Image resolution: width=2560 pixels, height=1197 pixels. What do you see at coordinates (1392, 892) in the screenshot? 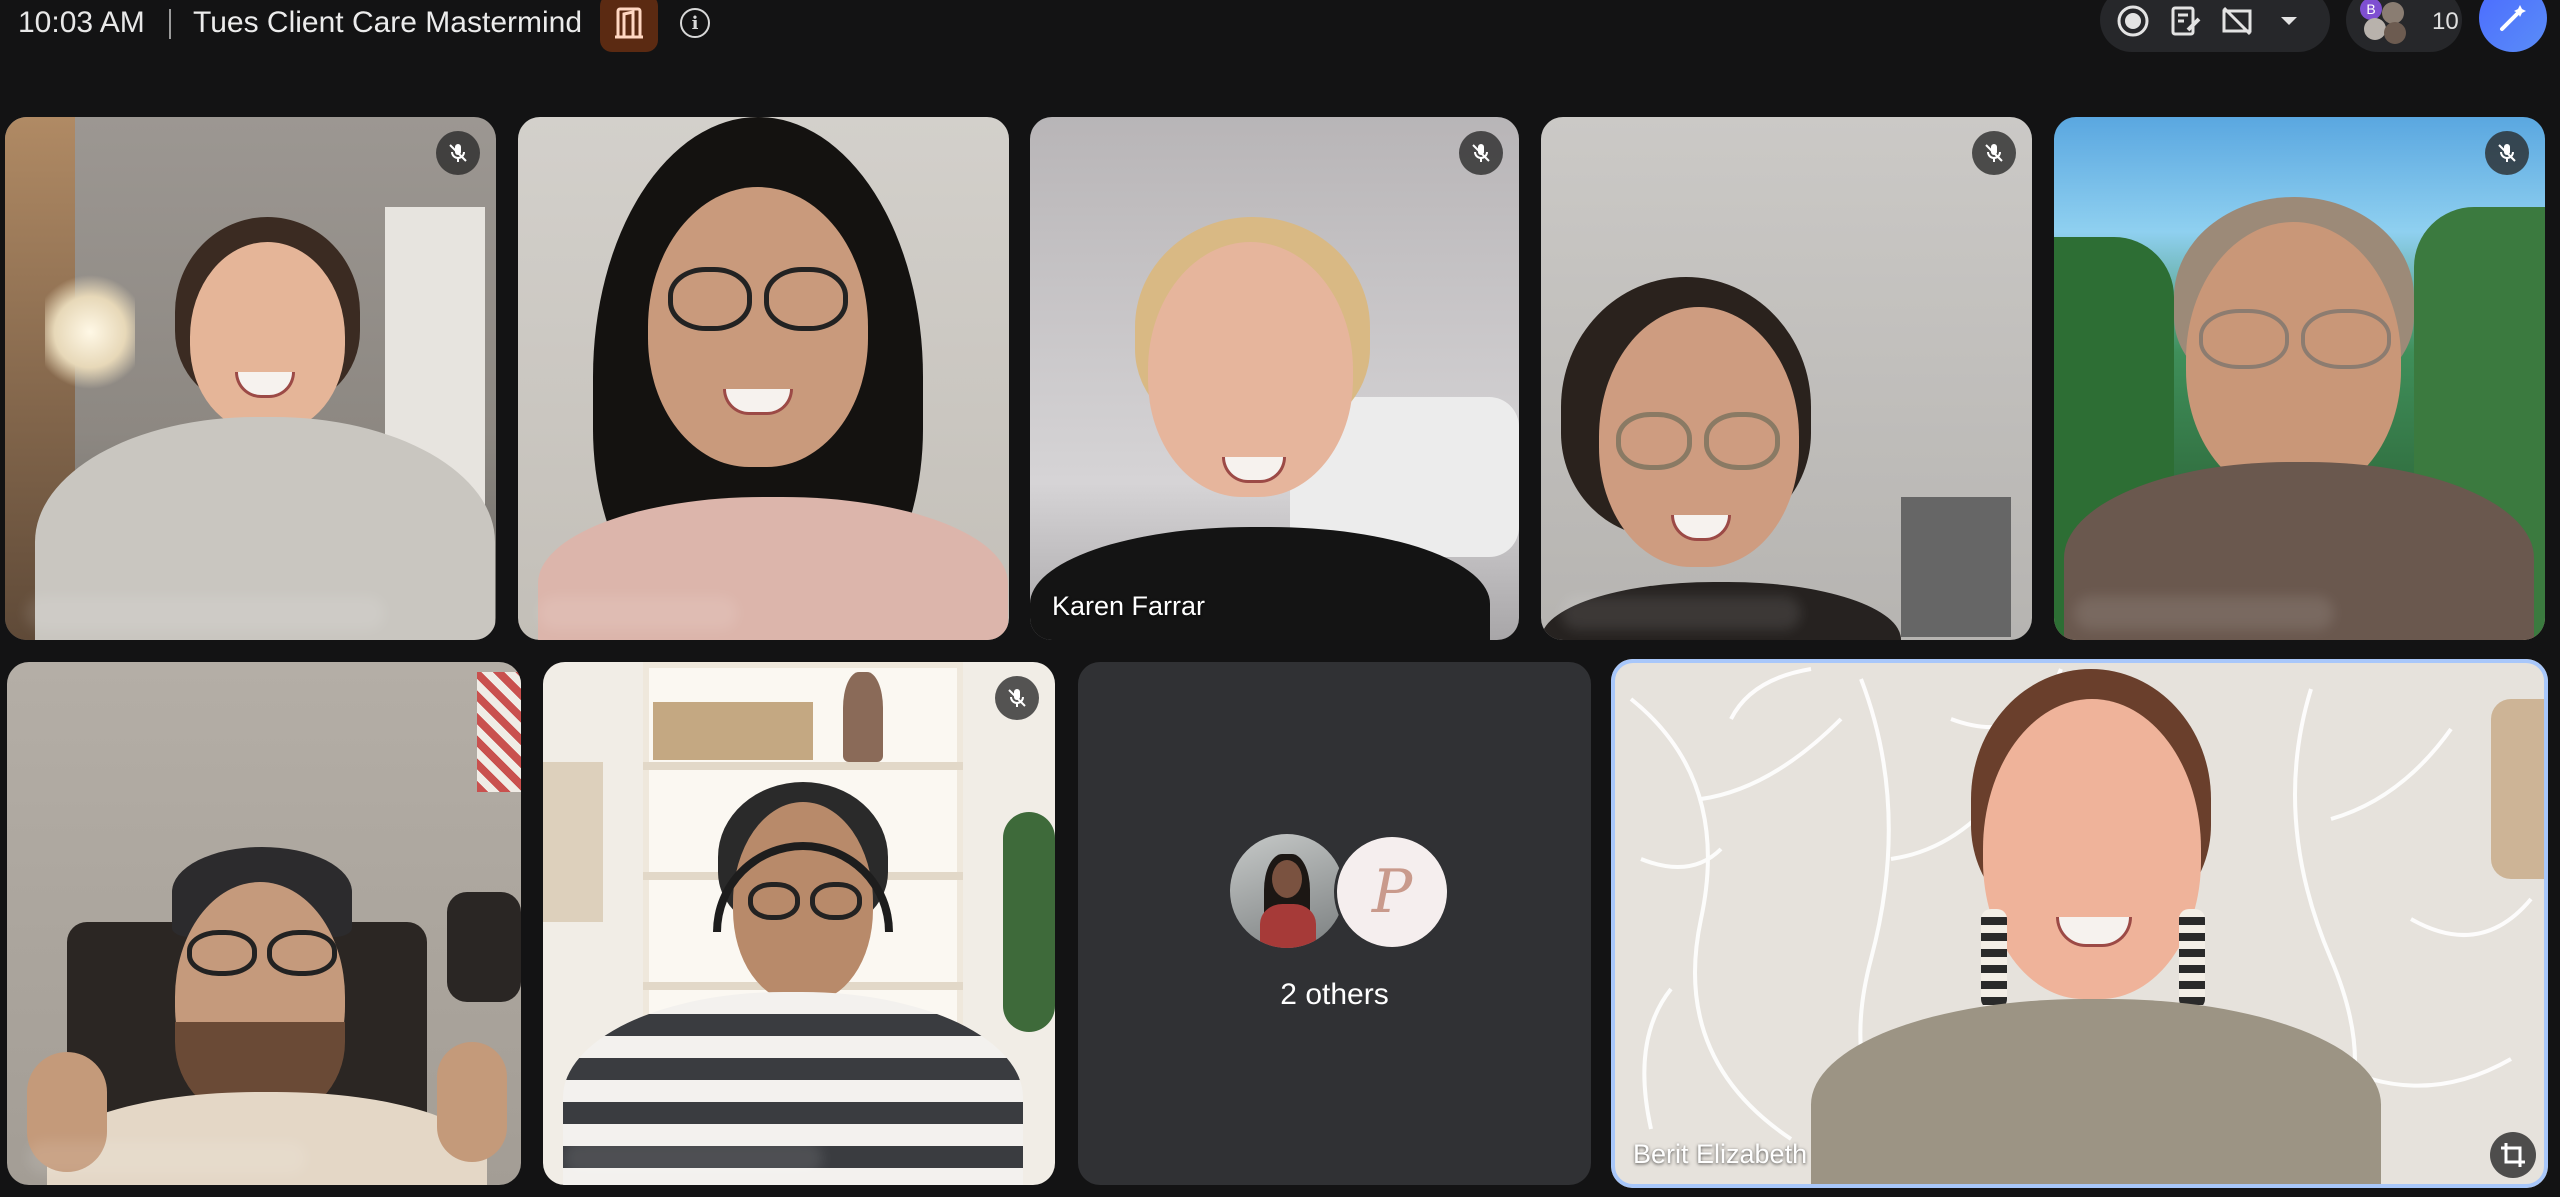
I see `avatar: P` at bounding box center [1392, 892].